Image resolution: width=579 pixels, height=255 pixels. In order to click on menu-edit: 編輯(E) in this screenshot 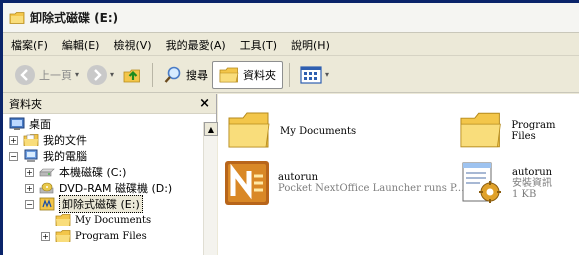, I will do `click(81, 45)`.